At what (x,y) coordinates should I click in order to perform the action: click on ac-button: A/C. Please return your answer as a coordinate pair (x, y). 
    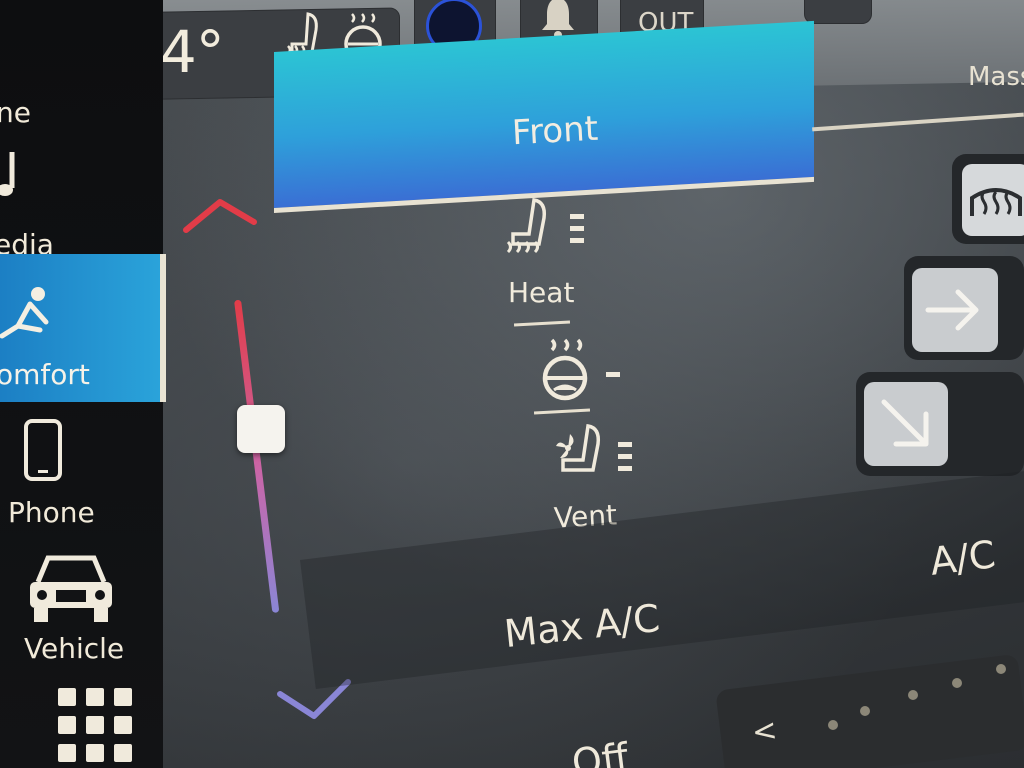
    Looking at the image, I should click on (963, 558).